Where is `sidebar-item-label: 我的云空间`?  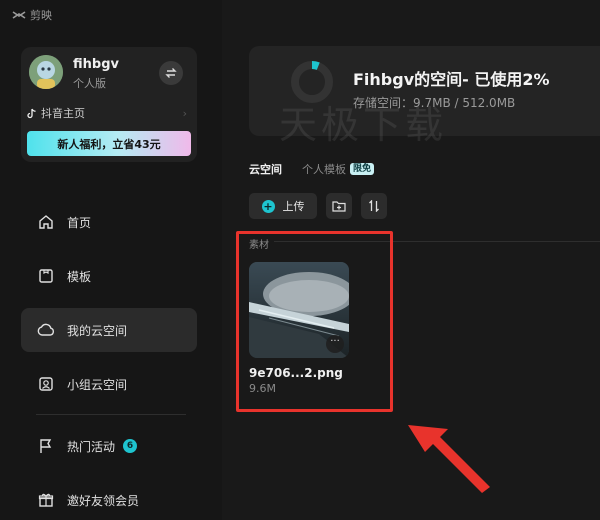 sidebar-item-label: 我的云空间 is located at coordinates (97, 330).